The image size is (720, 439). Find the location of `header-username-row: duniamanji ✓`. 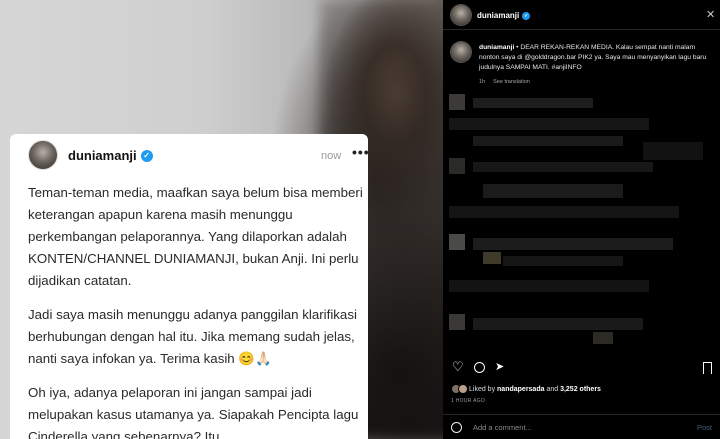

header-username-row: duniamanji ✓ is located at coordinates (504, 15).